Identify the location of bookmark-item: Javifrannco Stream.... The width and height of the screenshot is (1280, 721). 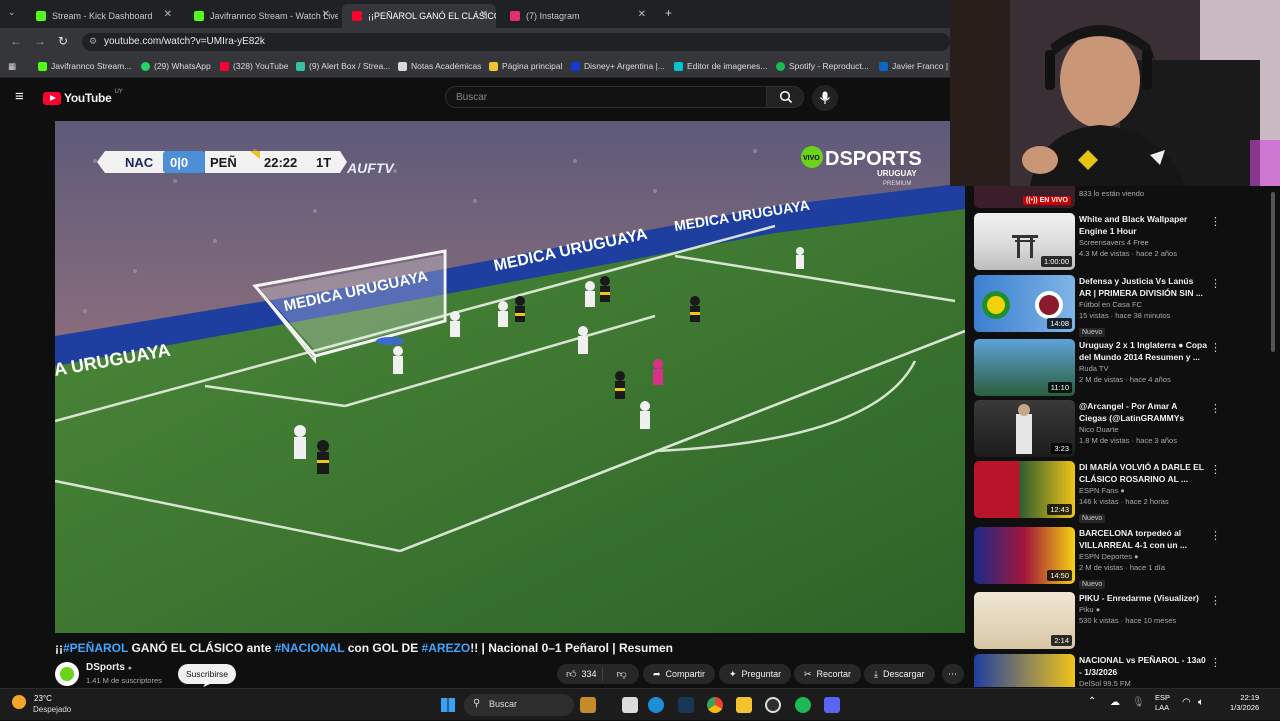
(84, 66).